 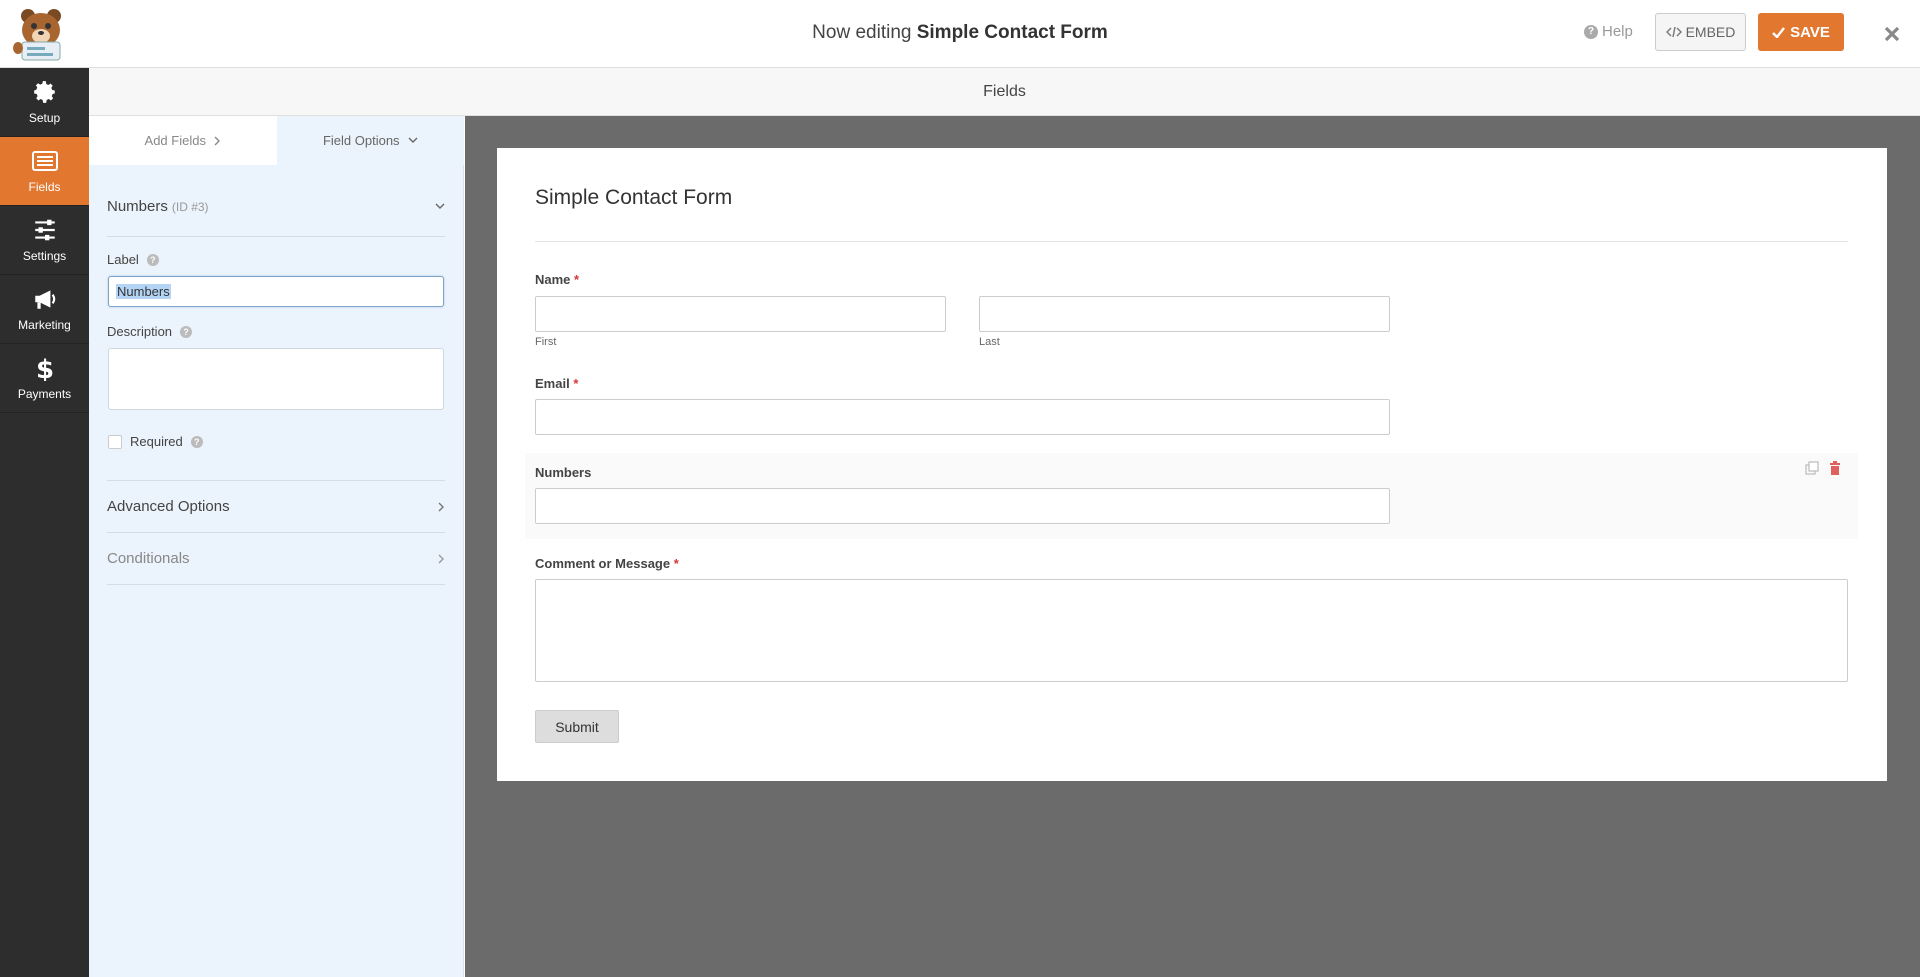 I want to click on nav-label-settings: Settings, so click(x=44, y=256).